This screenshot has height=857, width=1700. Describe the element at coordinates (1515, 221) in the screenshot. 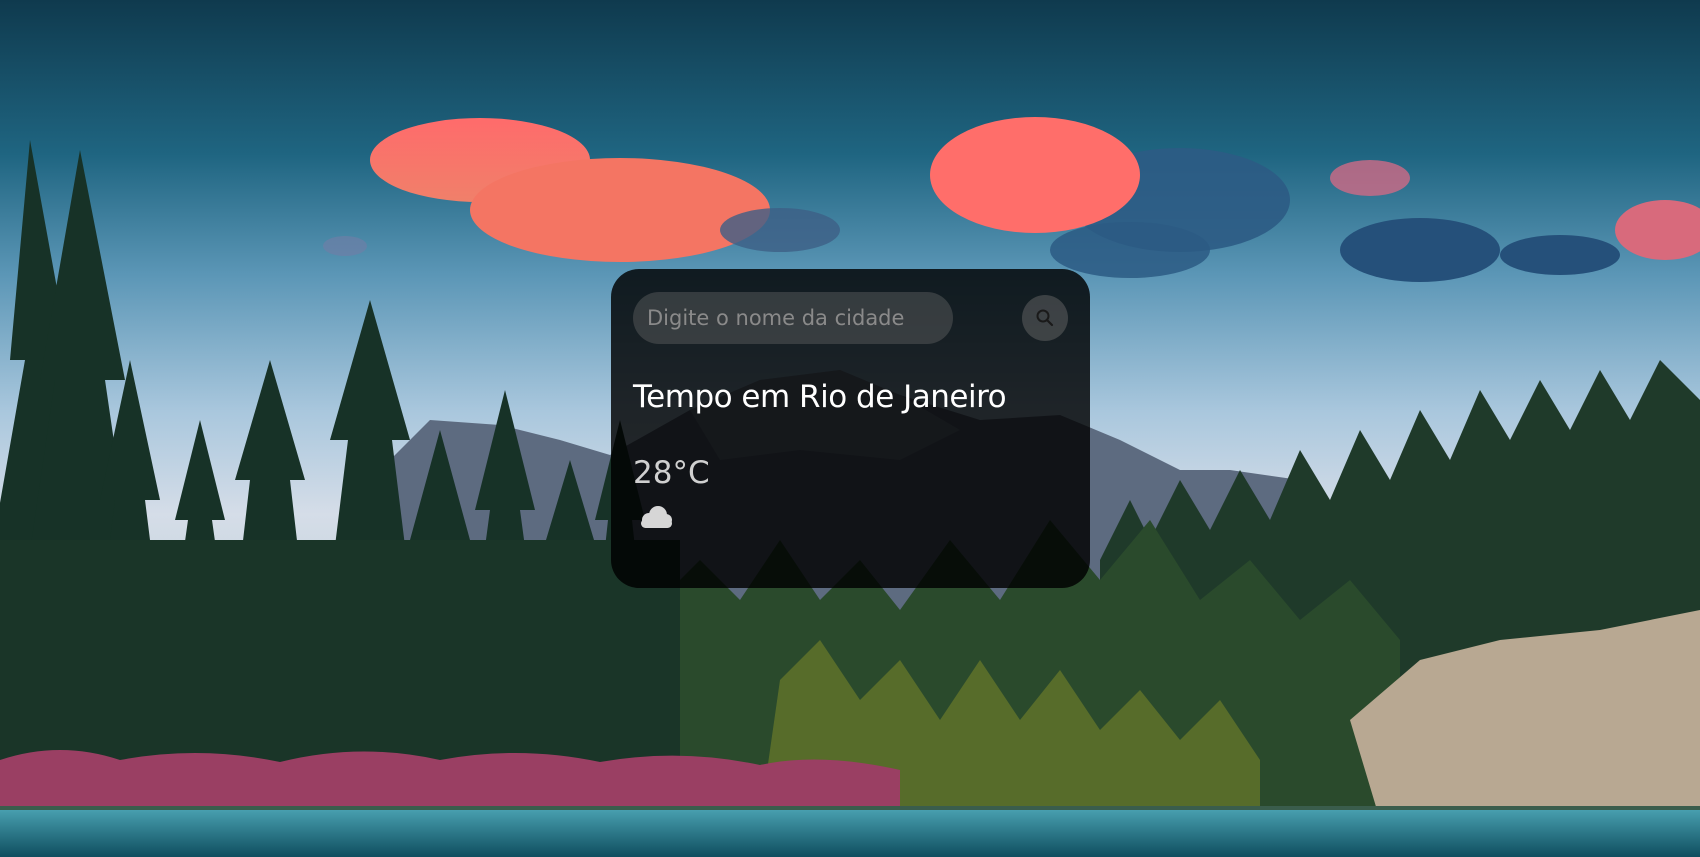

I see `cloud-right` at that location.